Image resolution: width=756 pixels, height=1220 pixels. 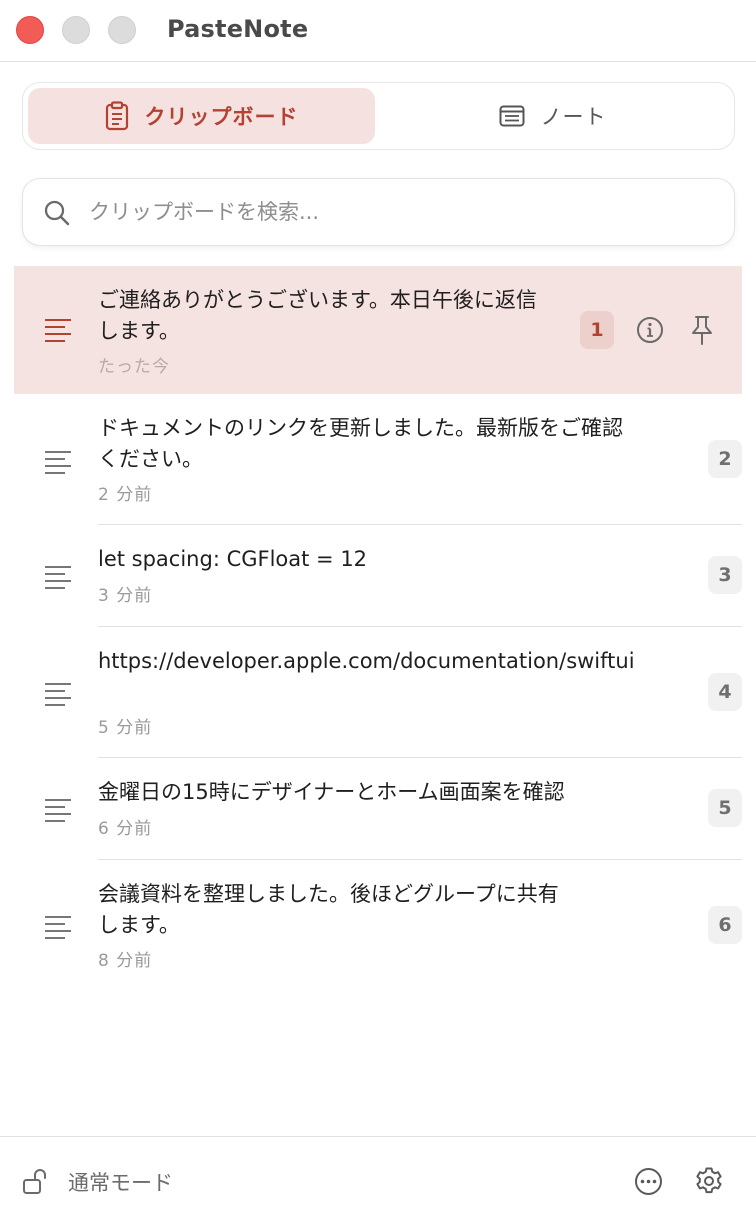 I want to click on clipboard-item: 会議資料を整理しました。後ほどグループに共有します。 8 分前 6, so click(x=378, y=925).